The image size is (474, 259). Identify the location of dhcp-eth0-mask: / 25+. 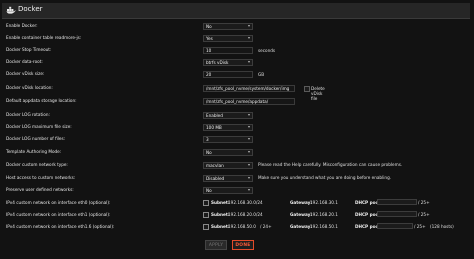
(424, 202).